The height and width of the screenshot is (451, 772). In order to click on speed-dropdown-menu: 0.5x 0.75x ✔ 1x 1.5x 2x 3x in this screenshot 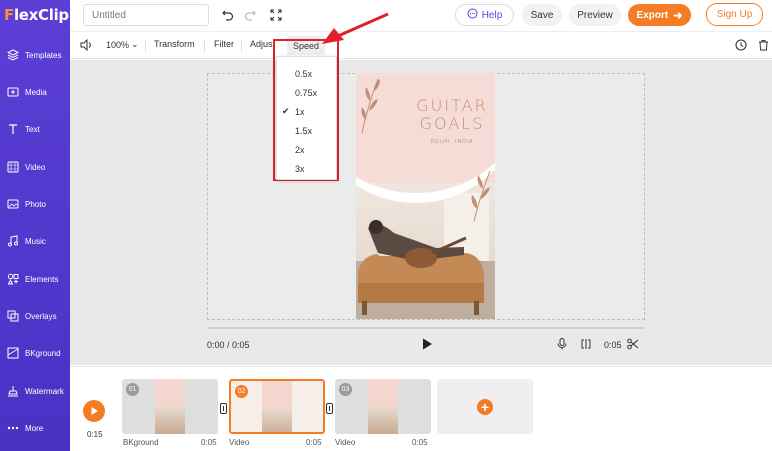, I will do `click(306, 118)`.